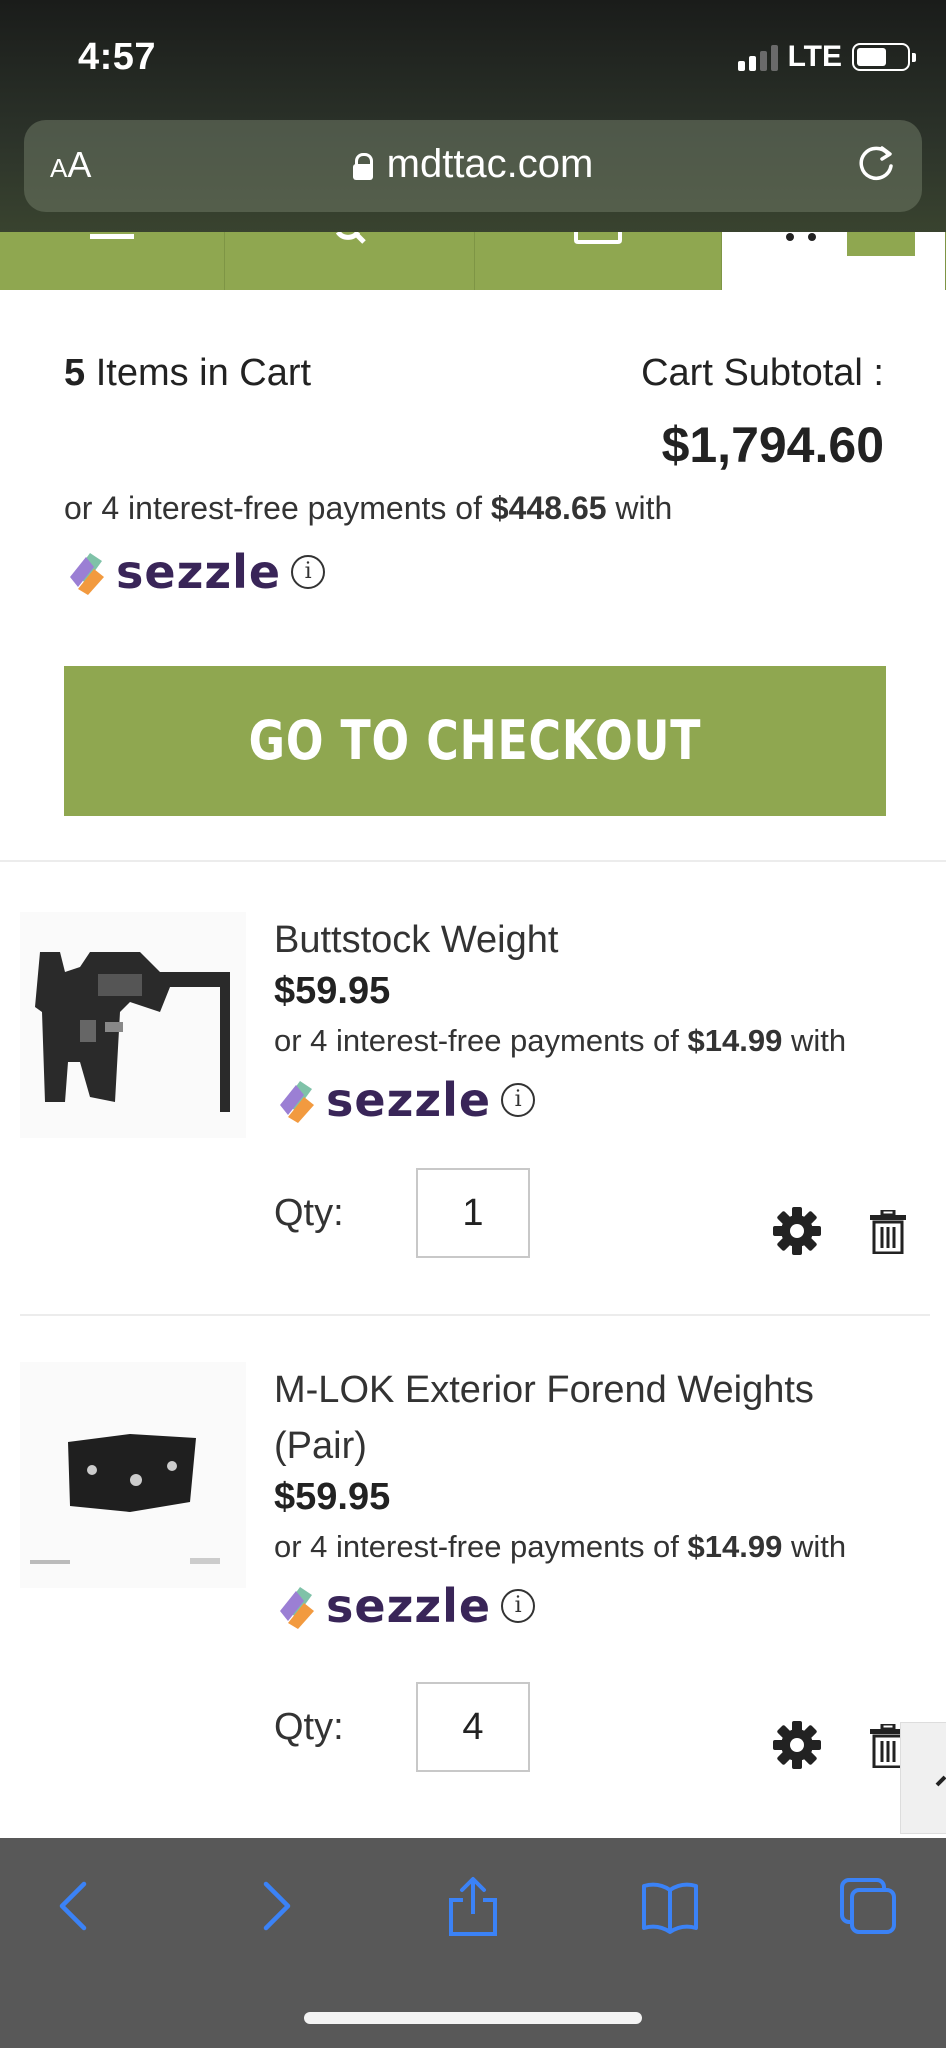 The image size is (946, 2048). What do you see at coordinates (876, 164) in the screenshot?
I see `reload-icon` at bounding box center [876, 164].